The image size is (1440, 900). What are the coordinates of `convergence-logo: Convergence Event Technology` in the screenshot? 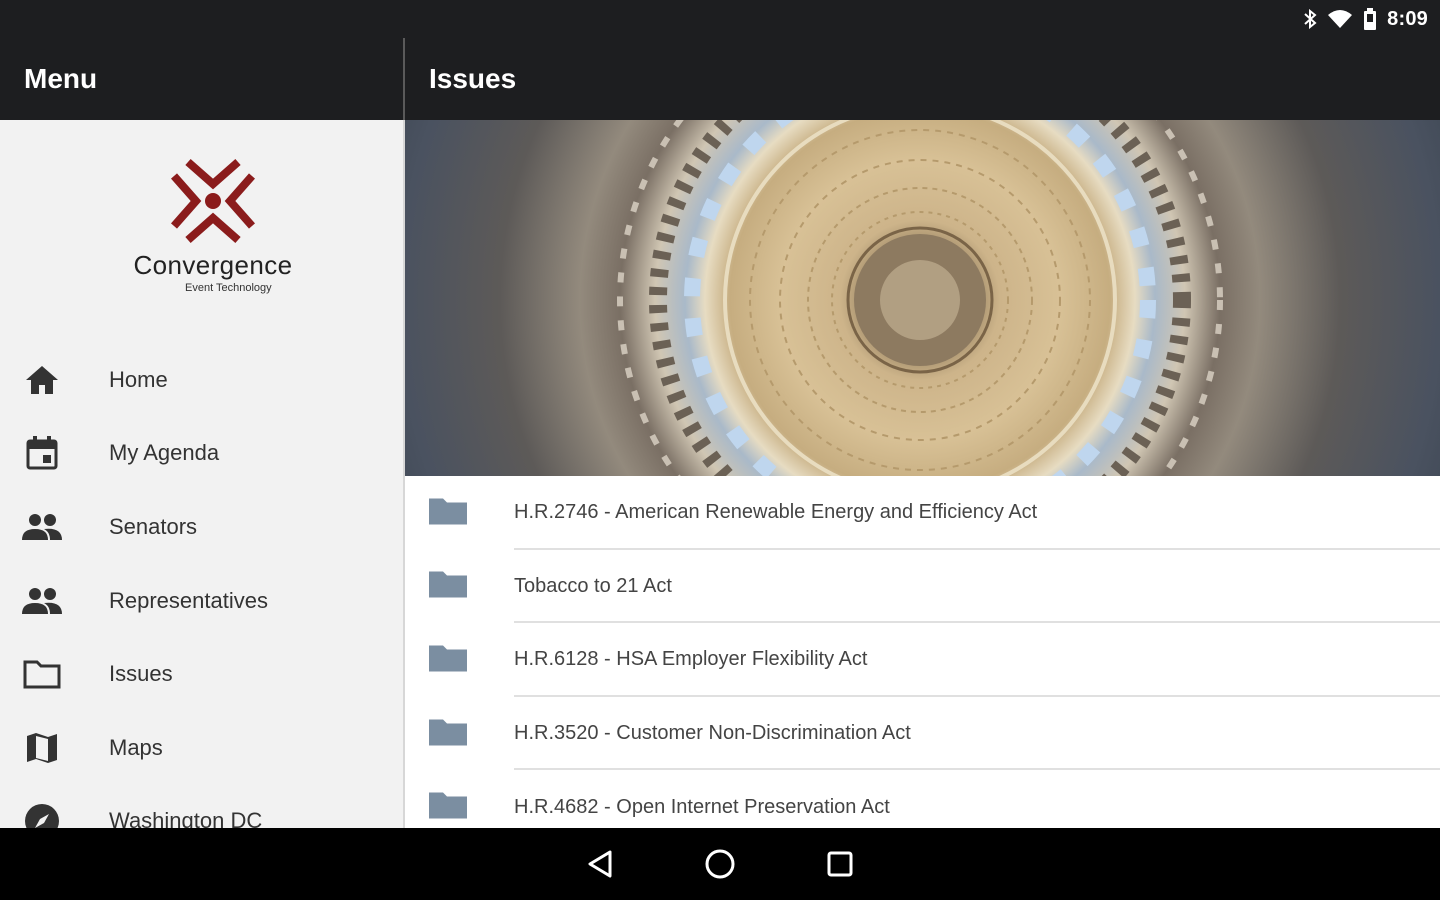 It's located at (201, 238).